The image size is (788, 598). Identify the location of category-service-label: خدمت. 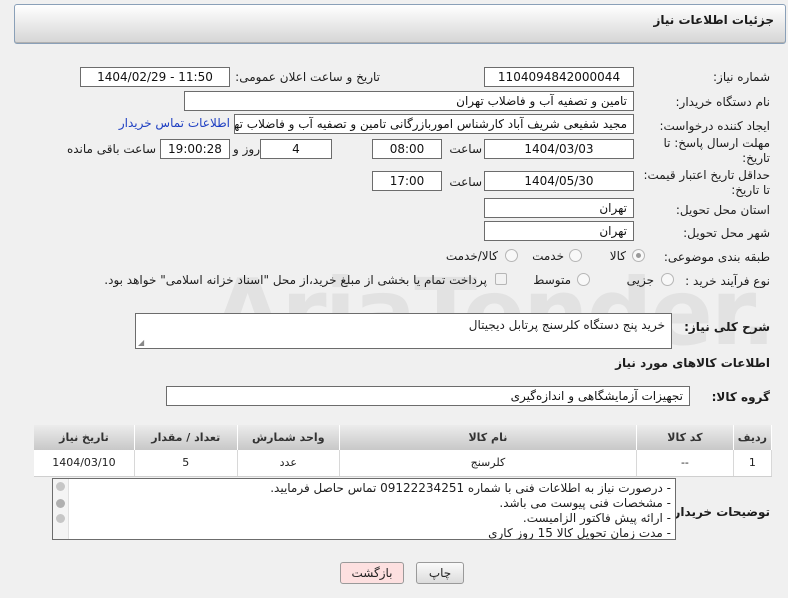
(548, 256).